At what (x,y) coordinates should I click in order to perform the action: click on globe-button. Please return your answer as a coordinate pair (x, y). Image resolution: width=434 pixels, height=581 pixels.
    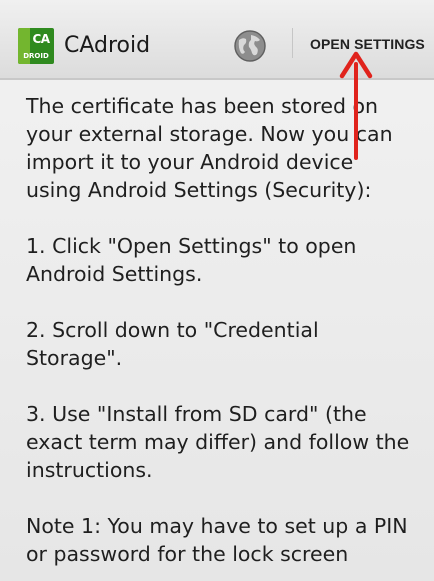
    Looking at the image, I should click on (250, 46).